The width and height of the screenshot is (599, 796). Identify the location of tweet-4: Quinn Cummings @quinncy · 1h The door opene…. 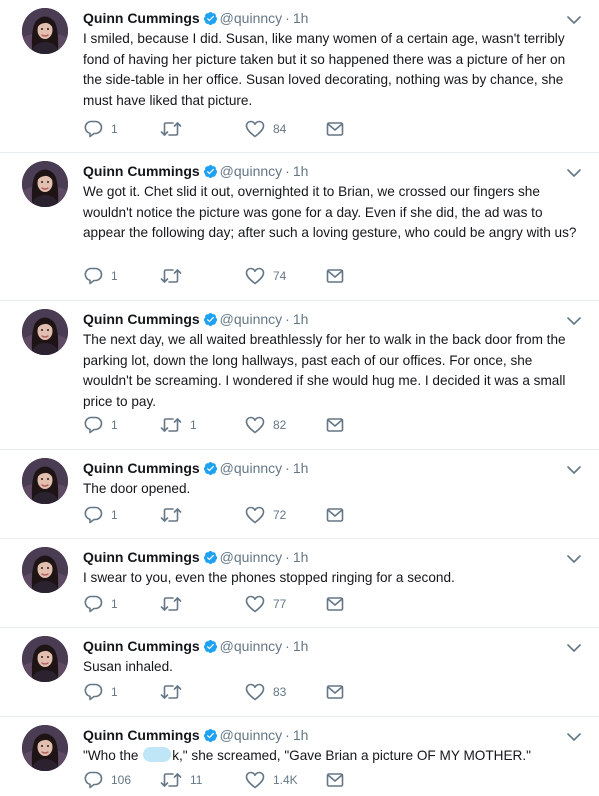
(299, 494).